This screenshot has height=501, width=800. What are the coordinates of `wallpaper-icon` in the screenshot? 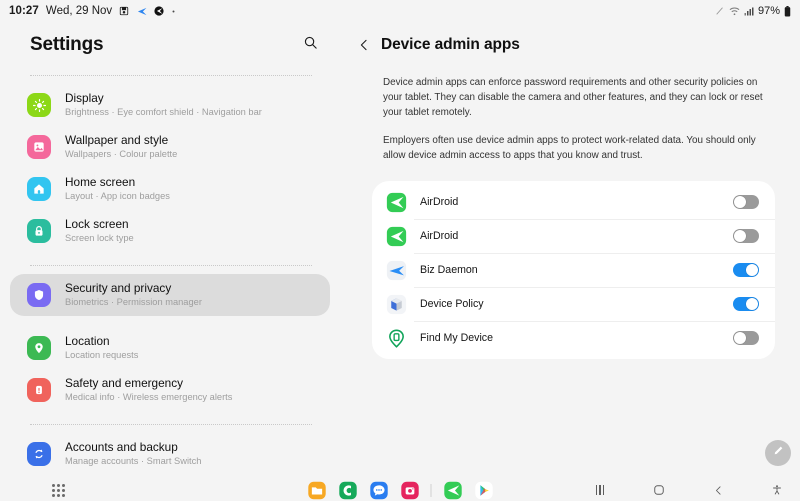 It's located at (39, 147).